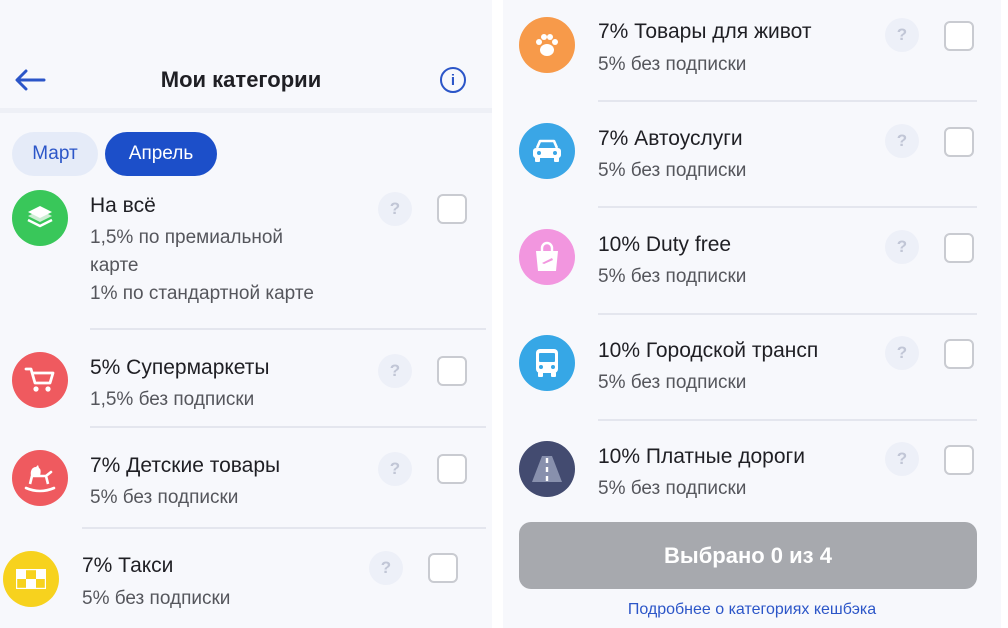  I want to click on road-icon, so click(547, 469).